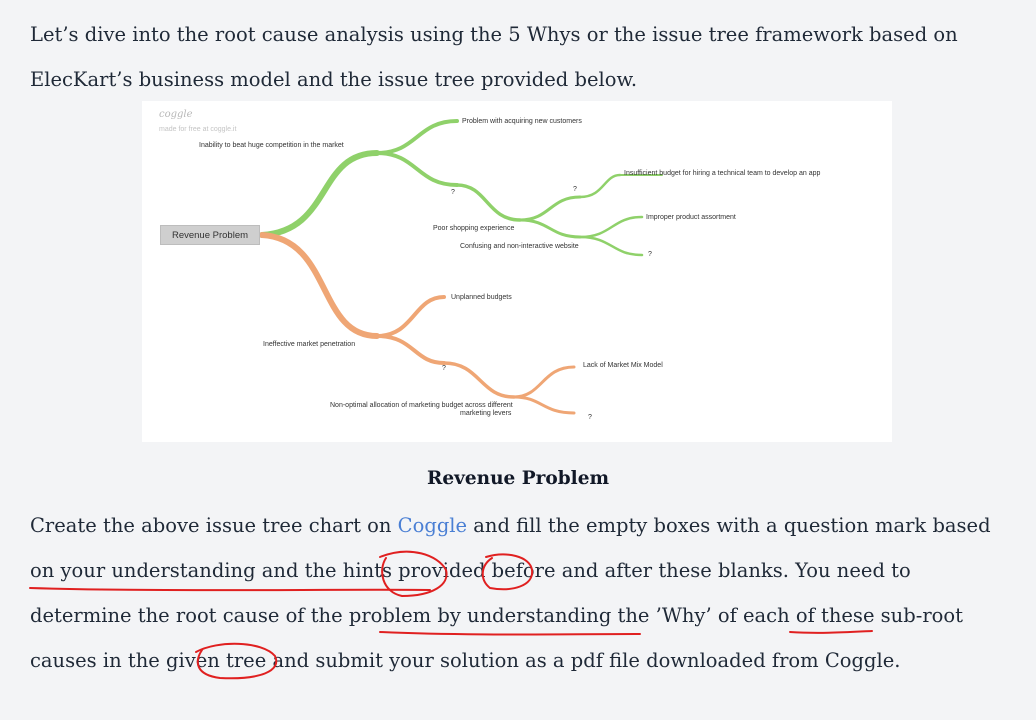 The width and height of the screenshot is (1036, 720). I want to click on coggle-link: Coggle, so click(432, 525).